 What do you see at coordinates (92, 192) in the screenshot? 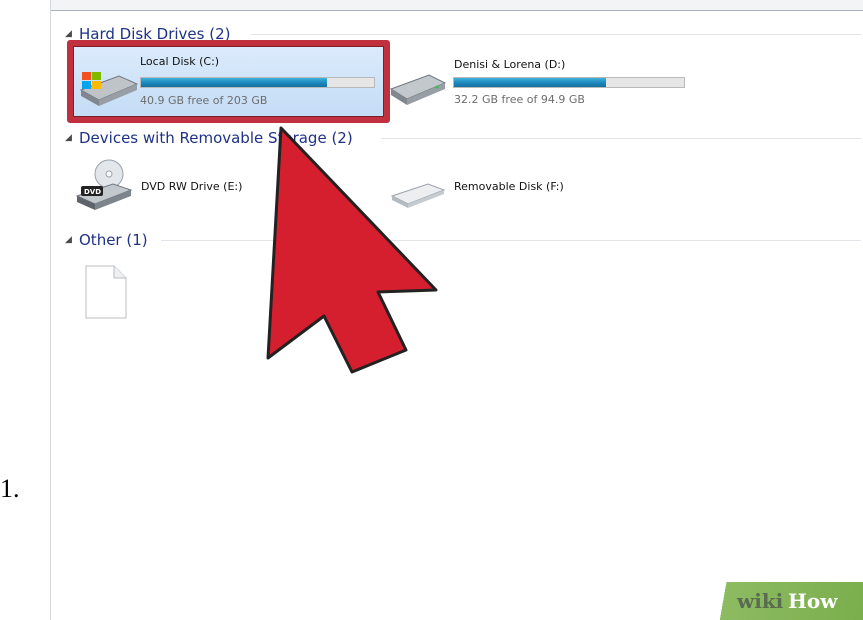
I see `svg-text: DVD` at bounding box center [92, 192].